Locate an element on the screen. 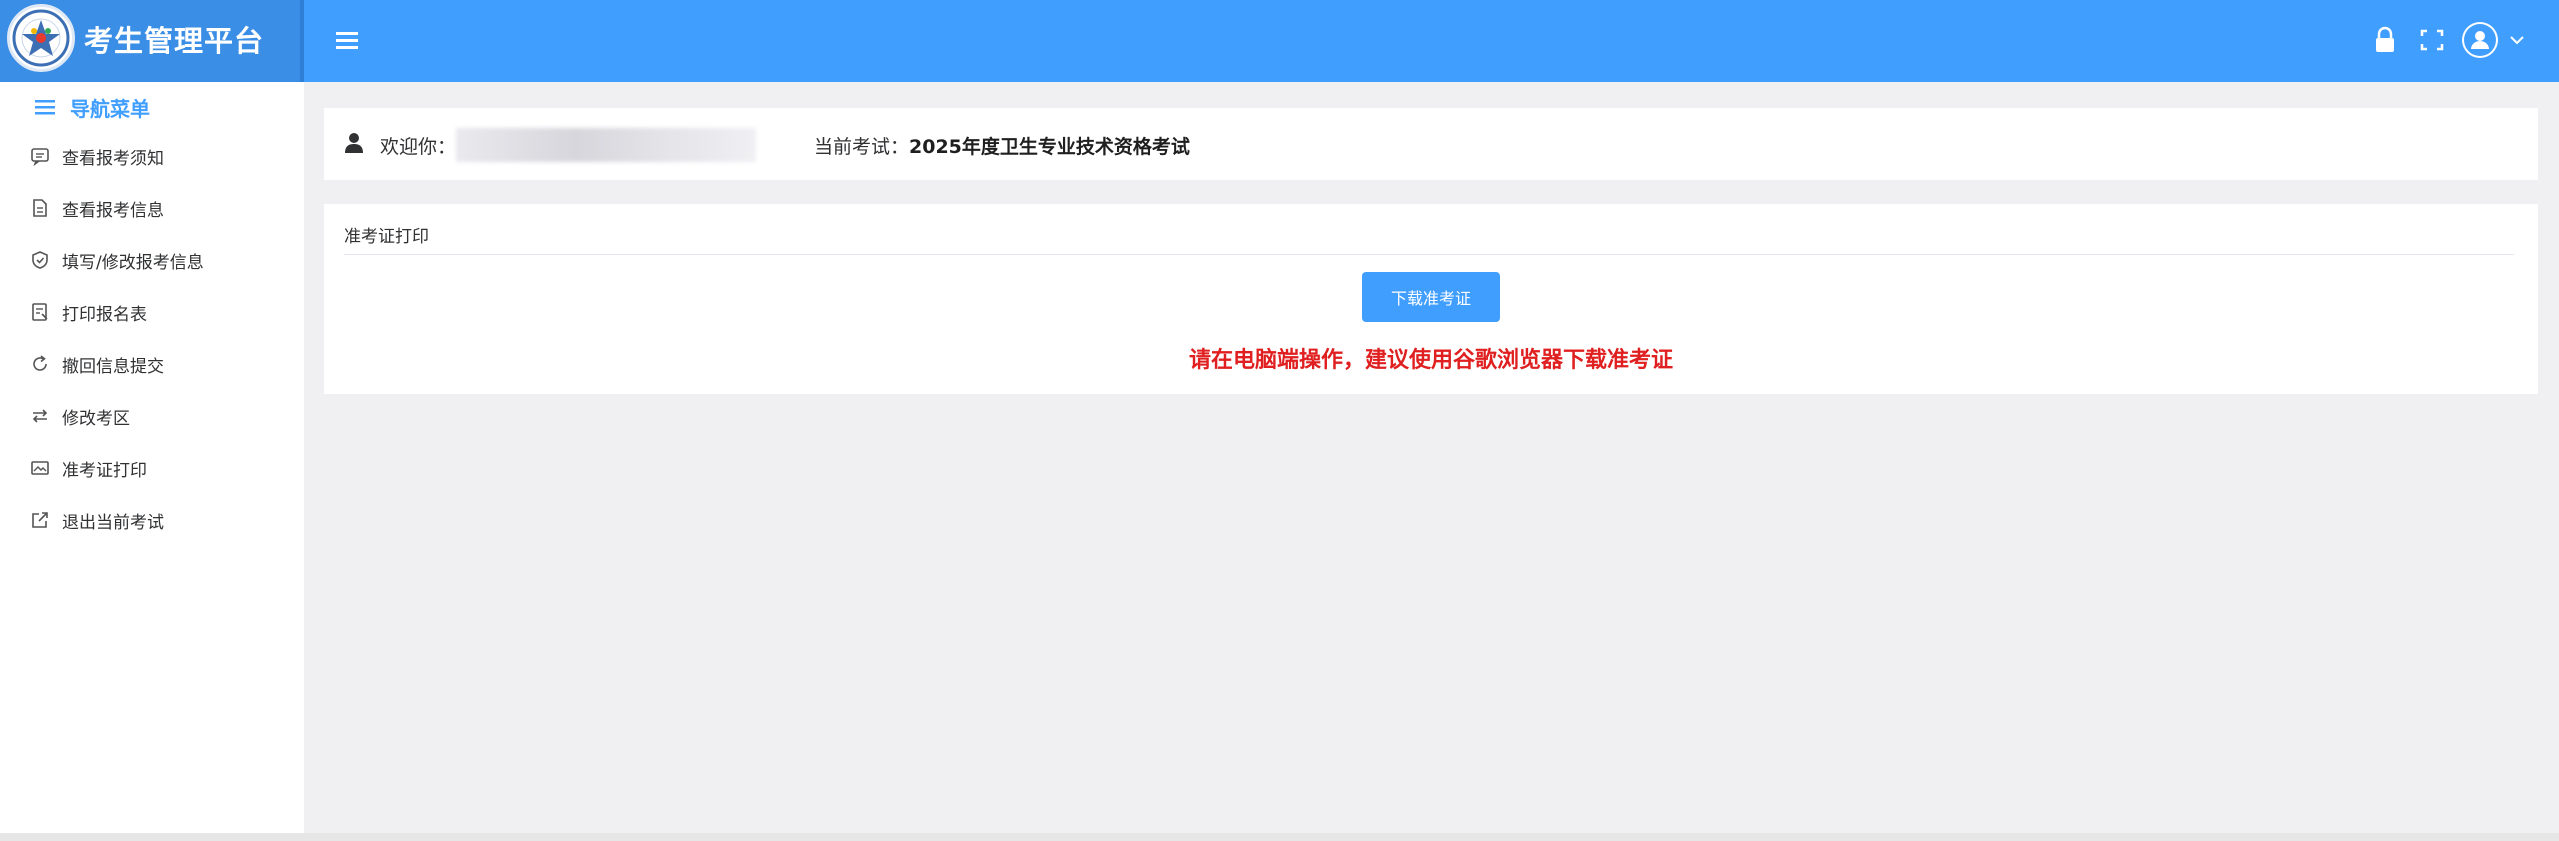  sidebar-item-label: 查看报考须知 is located at coordinates (113, 158).